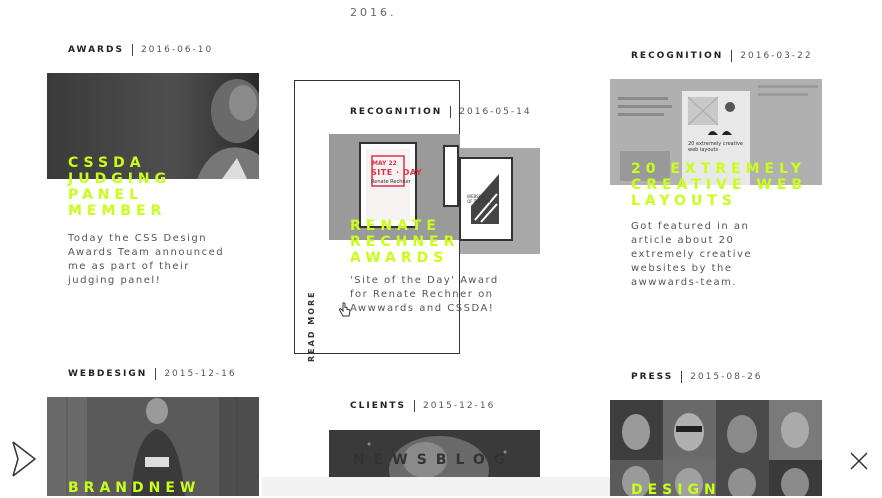 This screenshot has width=882, height=498. I want to click on card-meta-clients: CLIENTS 2015-12-16, so click(422, 406).